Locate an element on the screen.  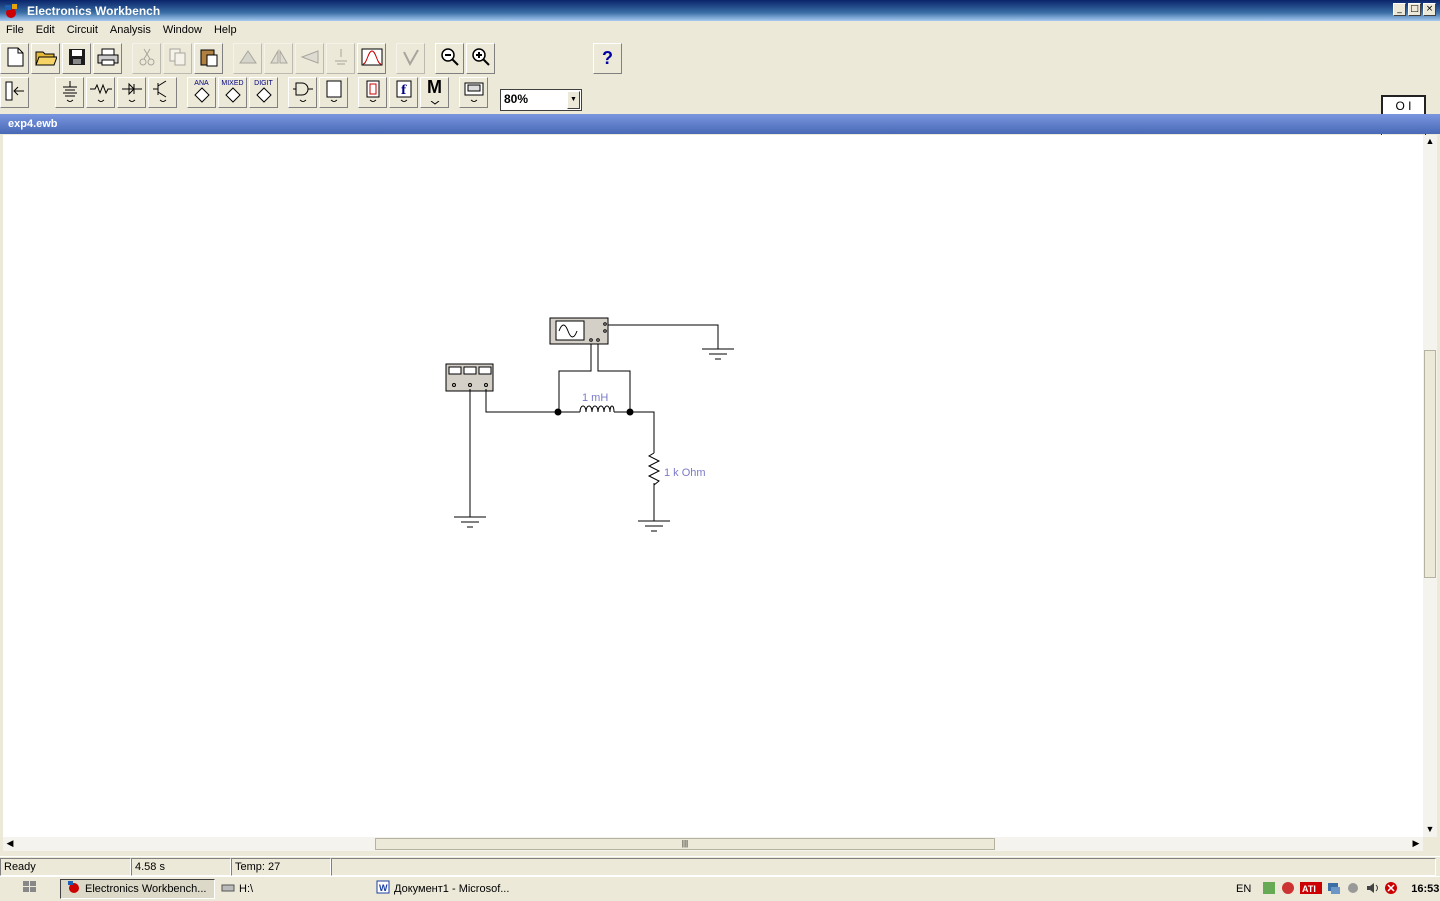
word-doc-icon: W is located at coordinates (383, 888).